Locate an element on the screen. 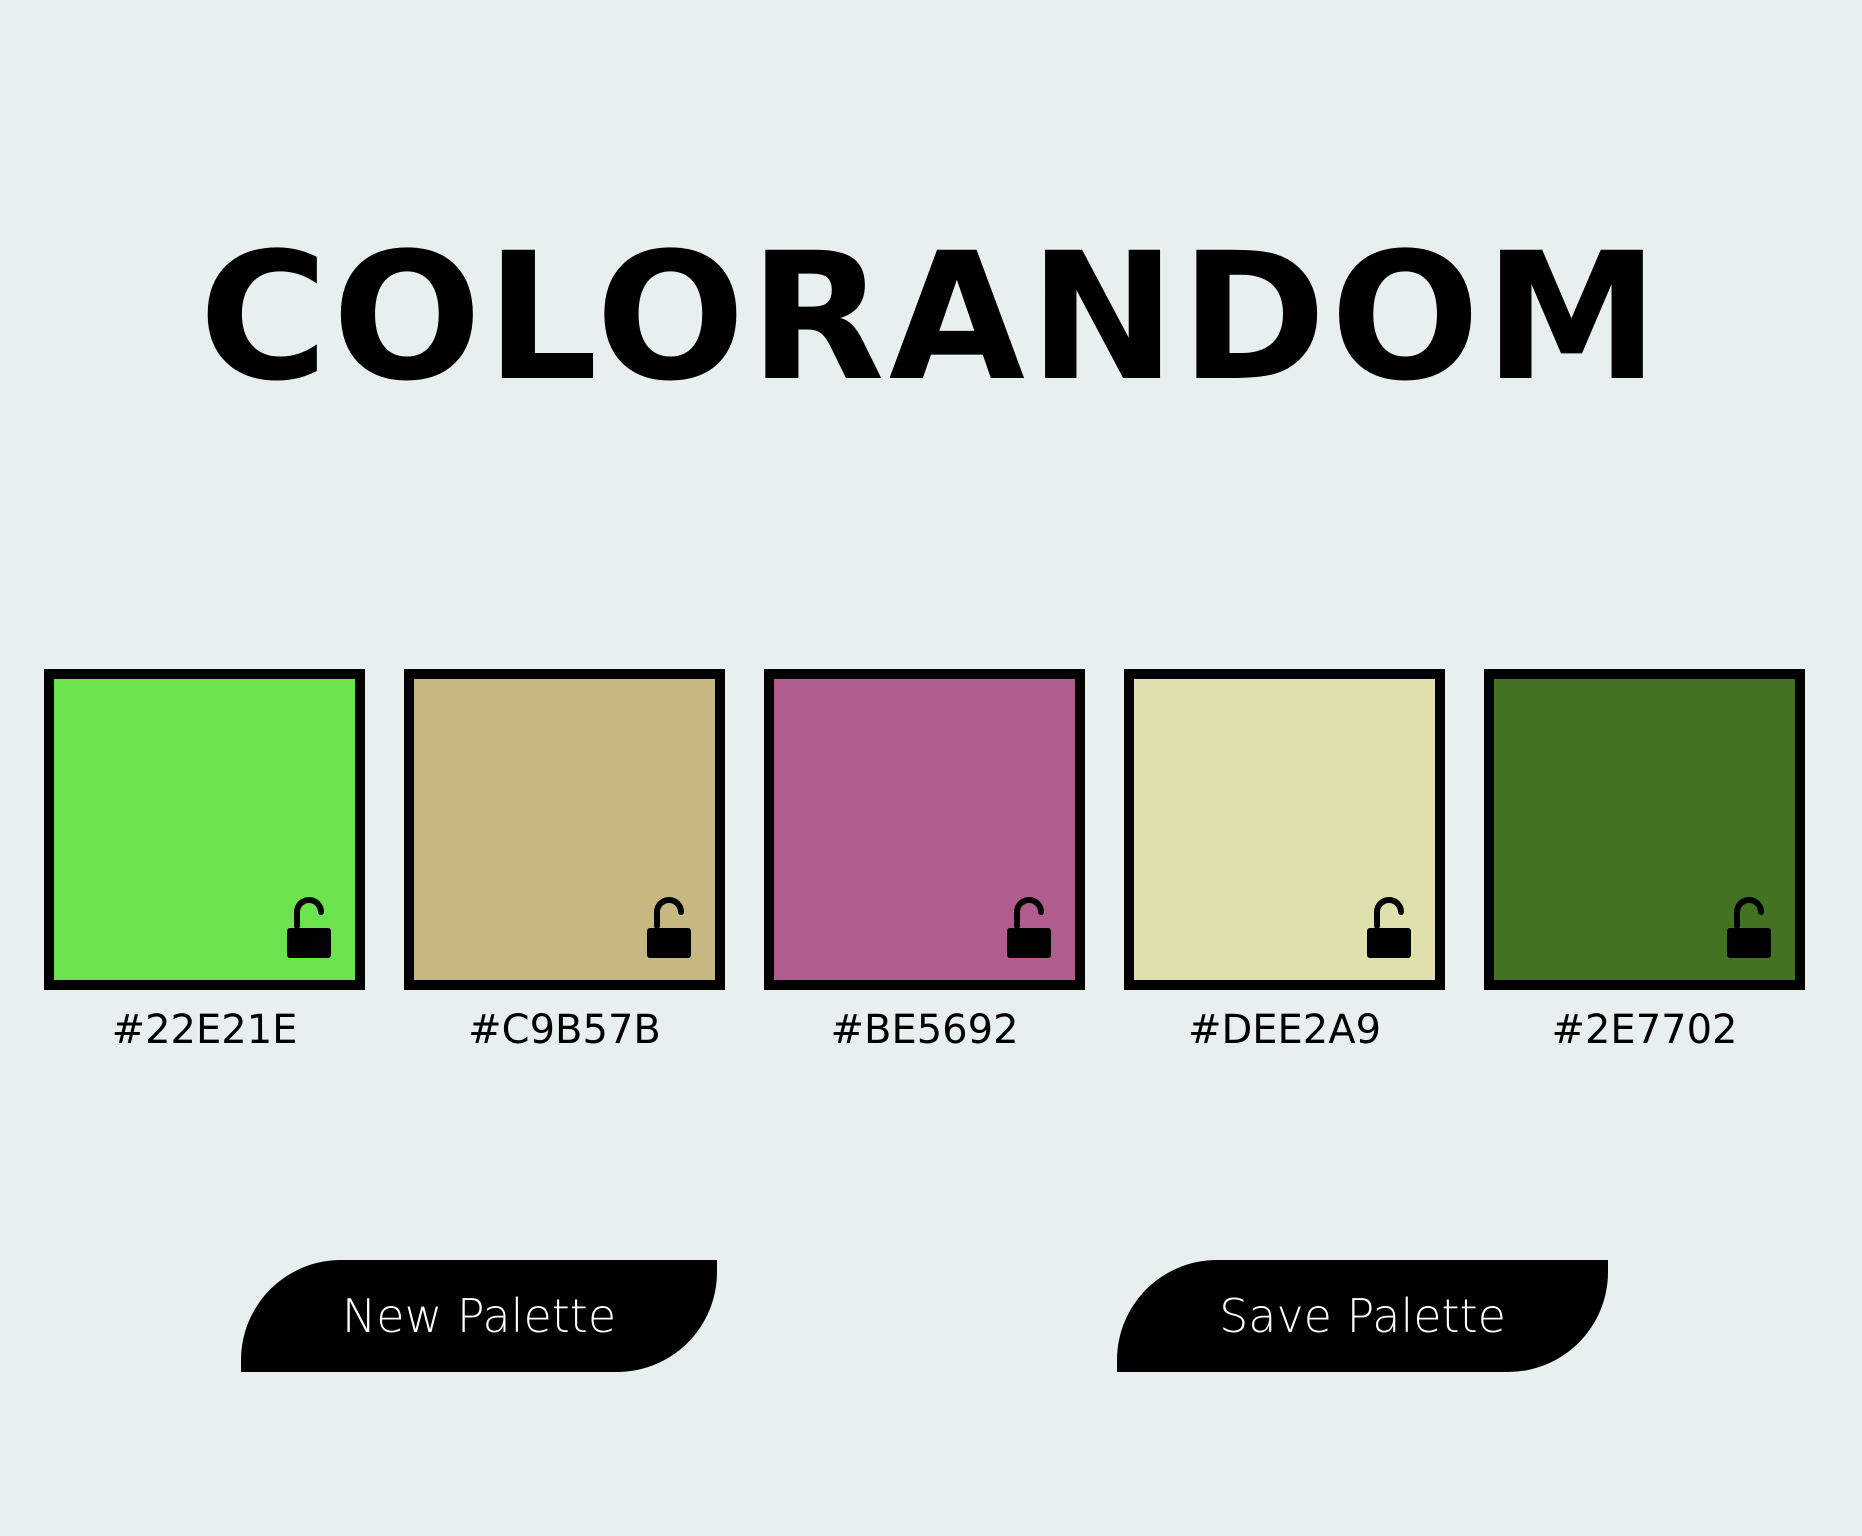 Image resolution: width=1862 pixels, height=1536 pixels. save-palette-button: Save Palette is located at coordinates (1362, 1316).